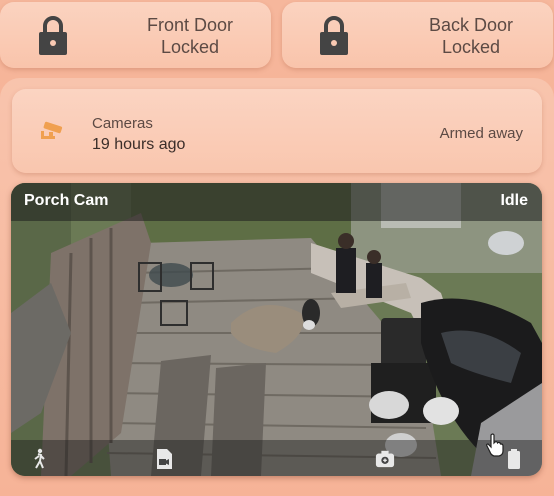 The width and height of the screenshot is (554, 496). I want to click on hand-cursor-icon, so click(495, 445).